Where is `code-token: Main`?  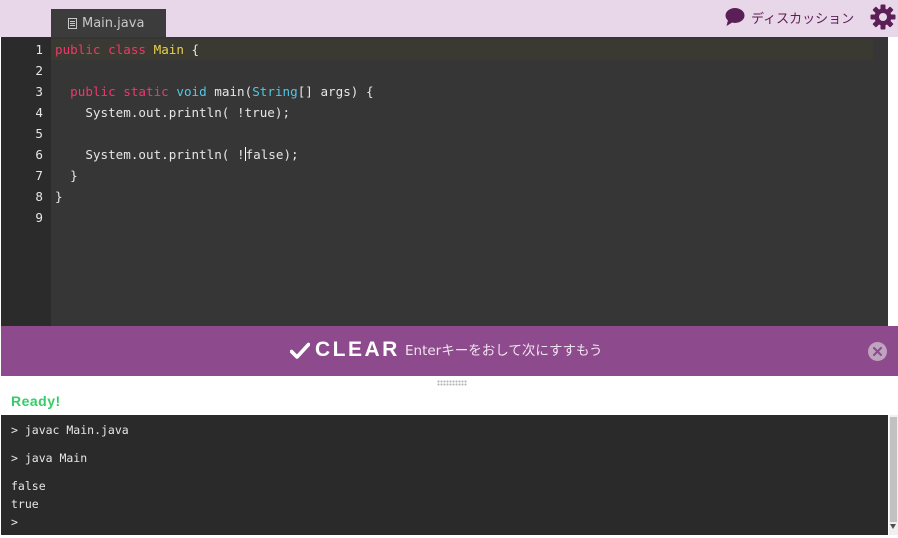
code-token: Main is located at coordinates (168, 49).